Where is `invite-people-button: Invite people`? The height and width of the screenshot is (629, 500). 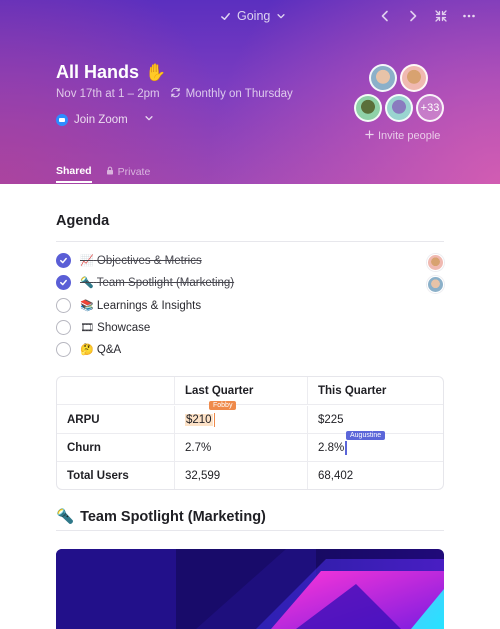 invite-people-button: Invite people is located at coordinates (402, 136).